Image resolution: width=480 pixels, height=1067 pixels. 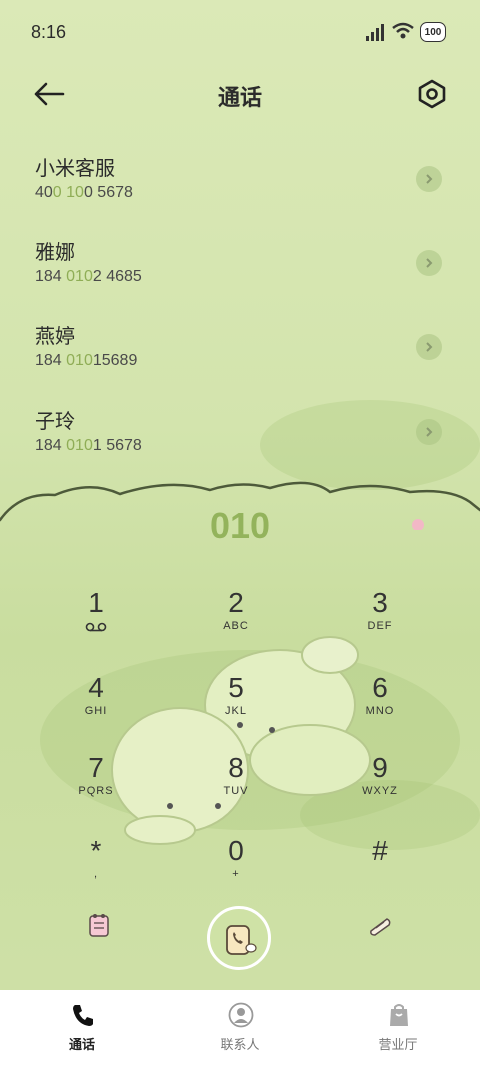 I want to click on dial-key-4: 4 GHI, so click(x=96, y=695).